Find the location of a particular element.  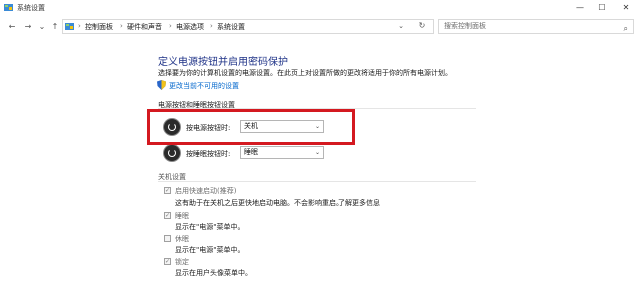

forward-button: → is located at coordinates (28, 27).